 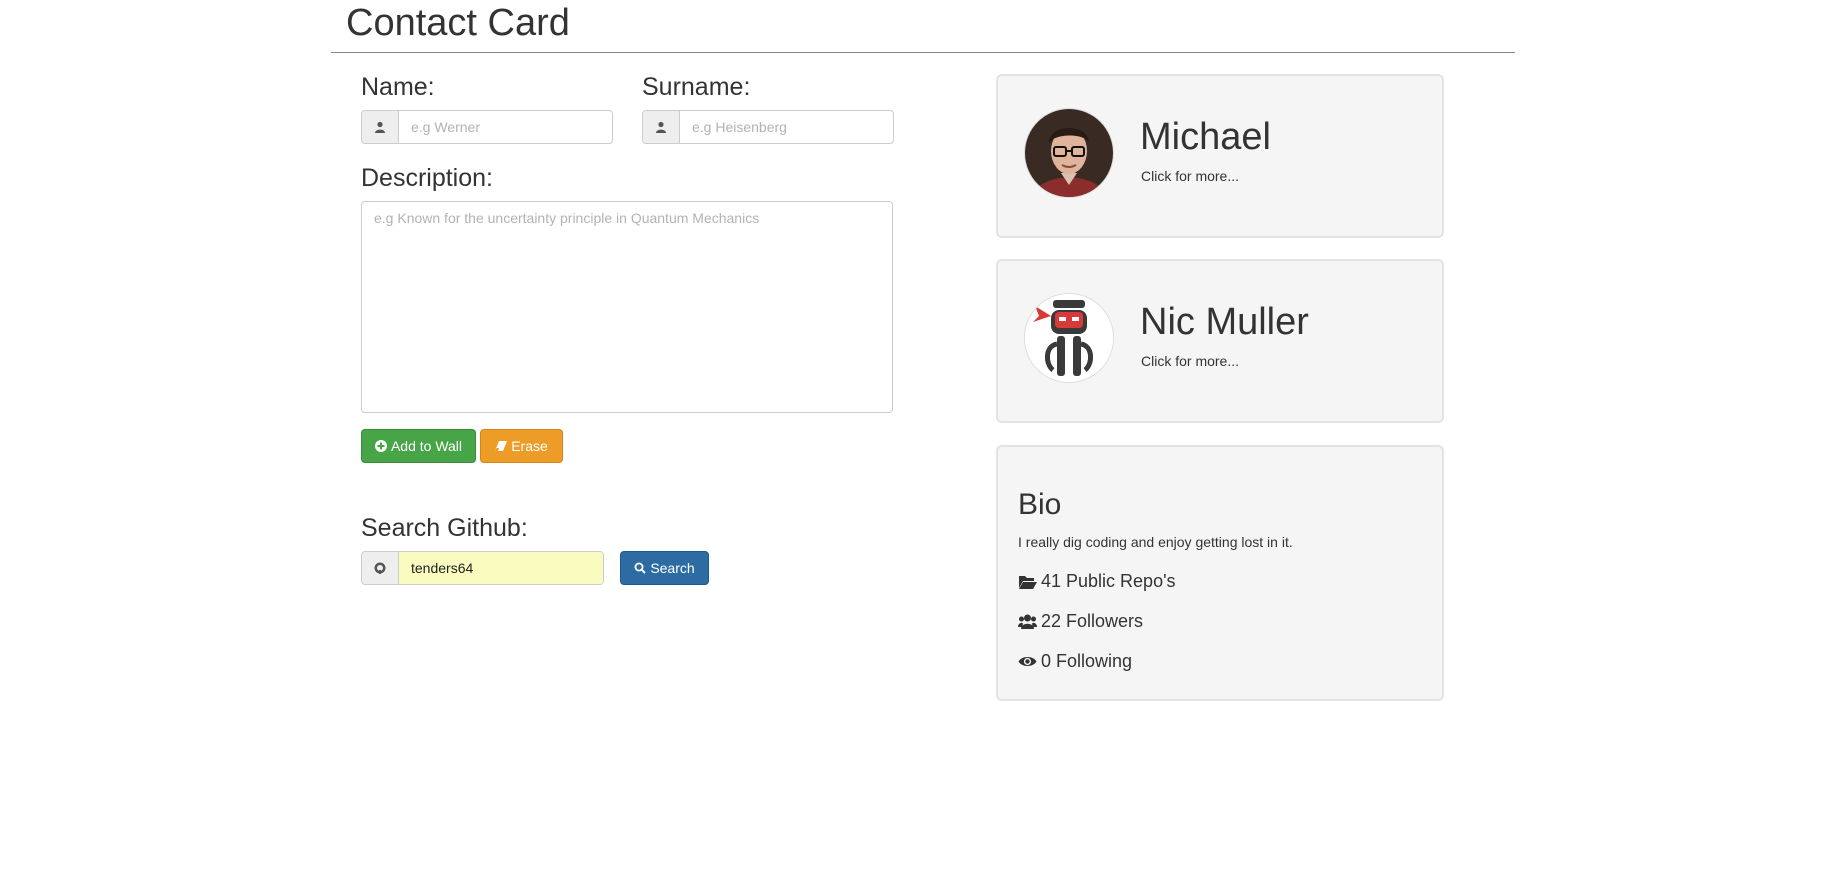 What do you see at coordinates (380, 568) in the screenshot?
I see `github-icon` at bounding box center [380, 568].